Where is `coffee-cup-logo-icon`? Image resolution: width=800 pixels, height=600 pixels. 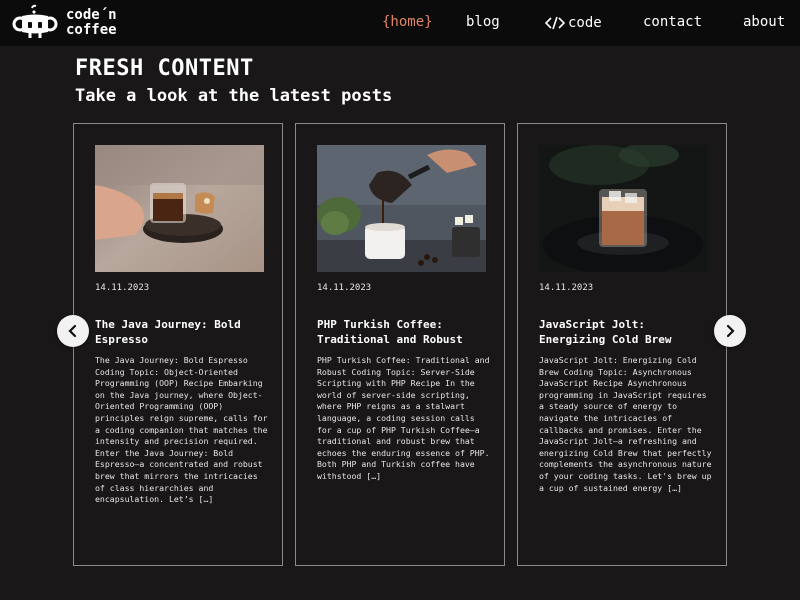
coffee-cup-logo-icon is located at coordinates (35, 21).